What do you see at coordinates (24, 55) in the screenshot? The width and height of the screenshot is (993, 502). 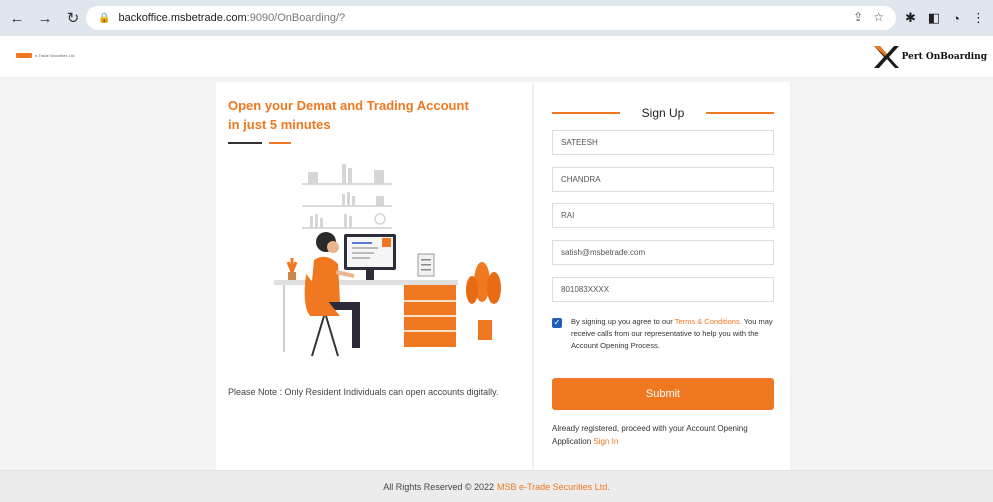 I see `brand-mark-icon` at bounding box center [24, 55].